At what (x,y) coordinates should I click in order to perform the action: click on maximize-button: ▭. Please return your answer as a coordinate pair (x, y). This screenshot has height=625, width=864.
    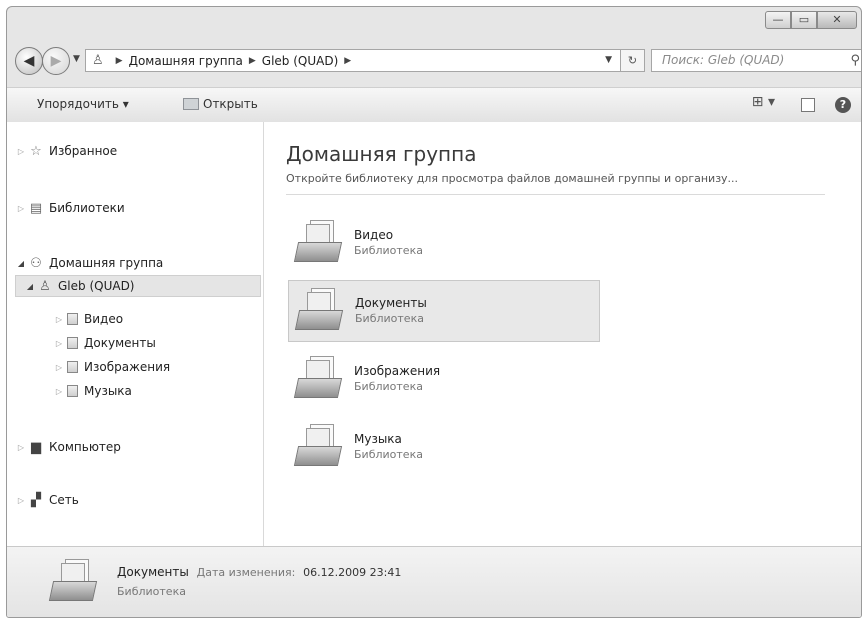
    Looking at the image, I should click on (804, 20).